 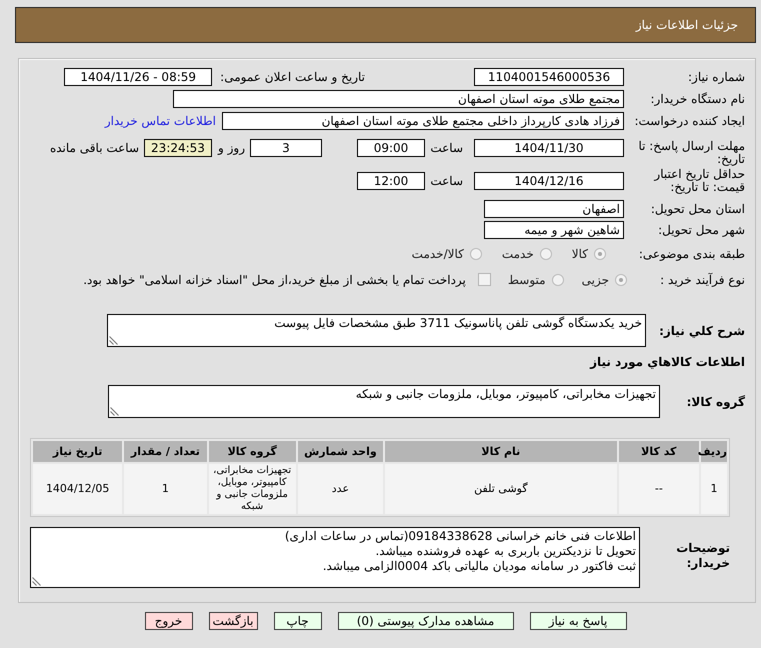 I want to click on description-field: خرید یکدستگاه گوشی تلفن پاناسونیک 3711 طبق مشخصات فایل پیوست, so click(x=376, y=330).